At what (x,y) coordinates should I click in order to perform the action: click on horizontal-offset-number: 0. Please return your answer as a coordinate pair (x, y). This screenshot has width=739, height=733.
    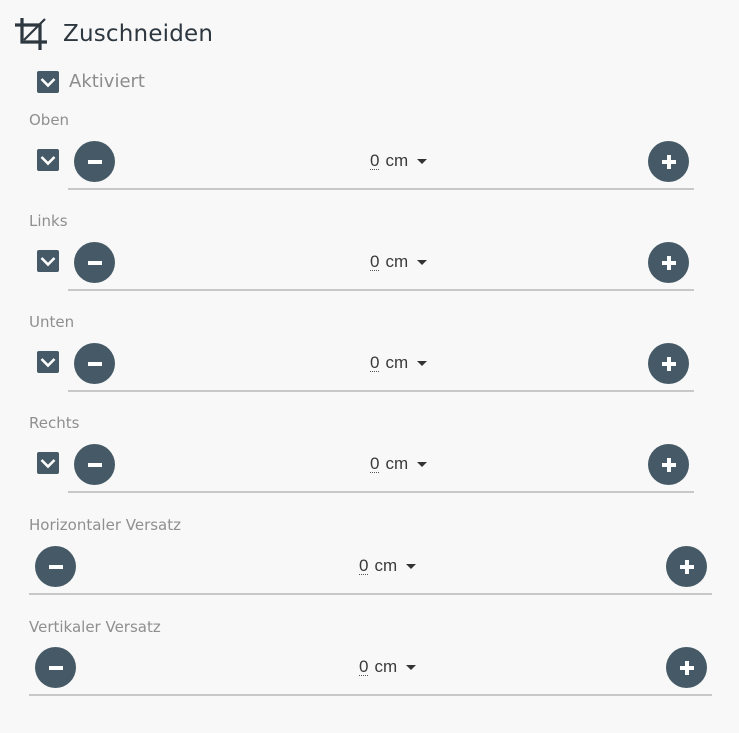
    Looking at the image, I should click on (364, 566).